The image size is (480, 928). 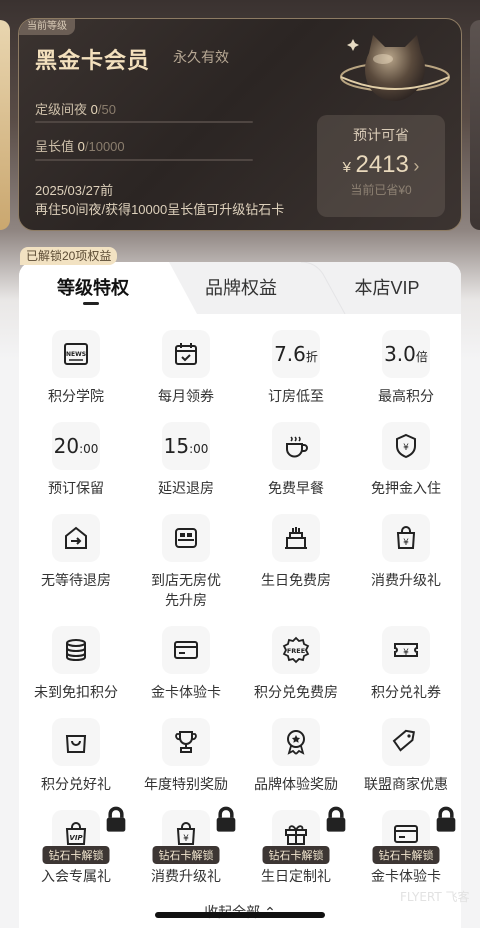 I want to click on cake-icon, so click(x=296, y=538).